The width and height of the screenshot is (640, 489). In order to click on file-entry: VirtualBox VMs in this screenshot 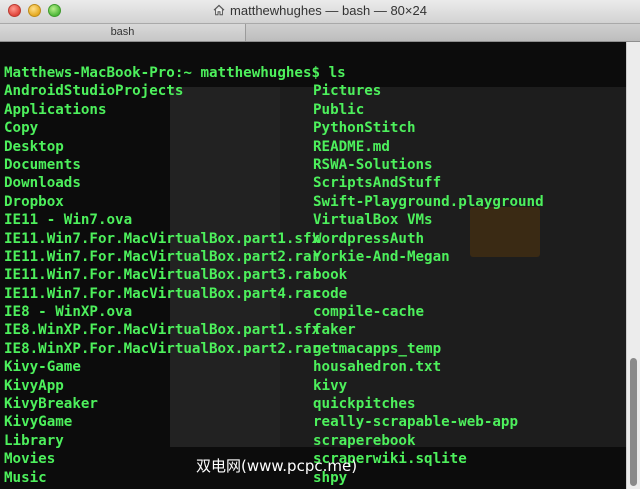, I will do `click(373, 220)`.